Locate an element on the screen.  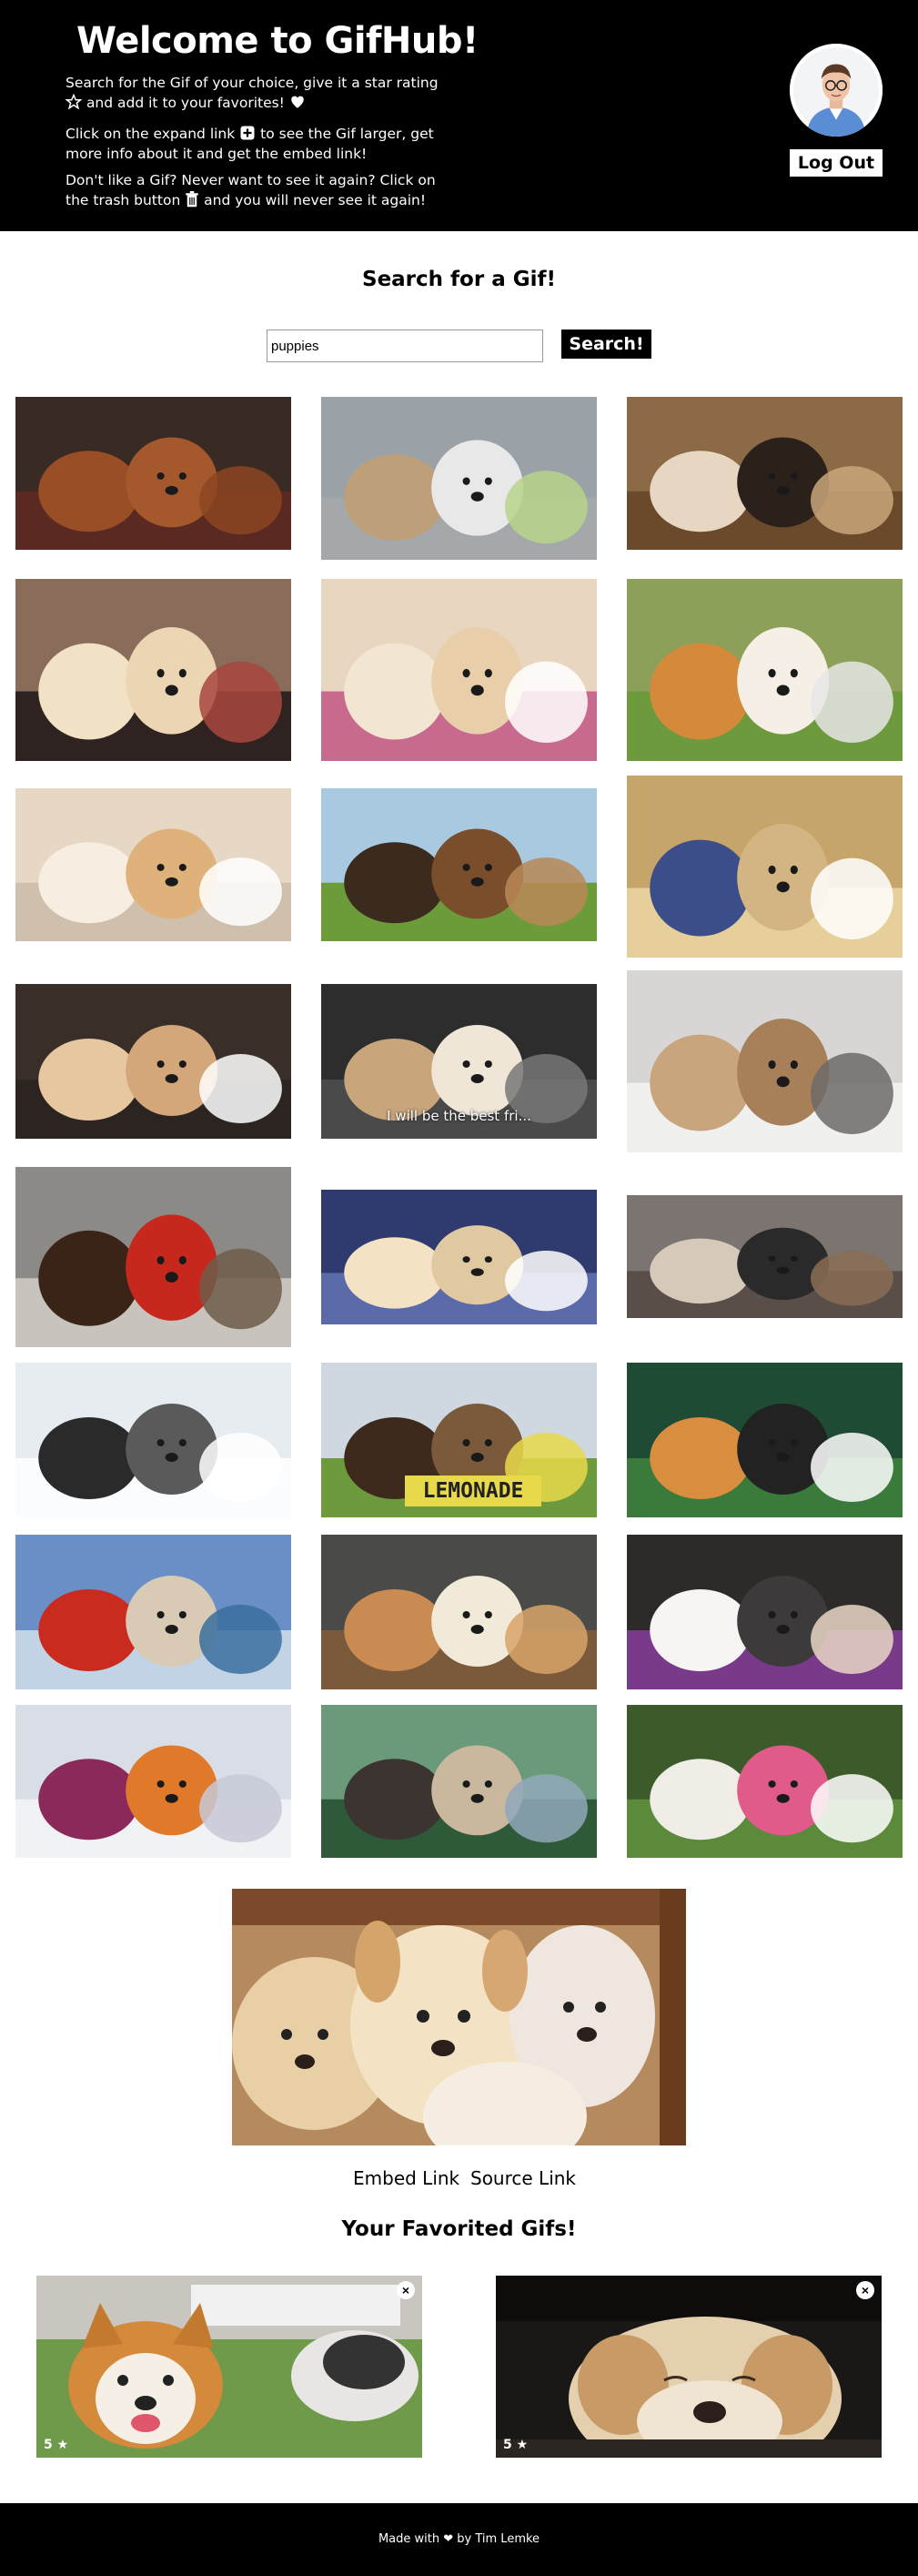
star-outline-icon is located at coordinates (74, 102).